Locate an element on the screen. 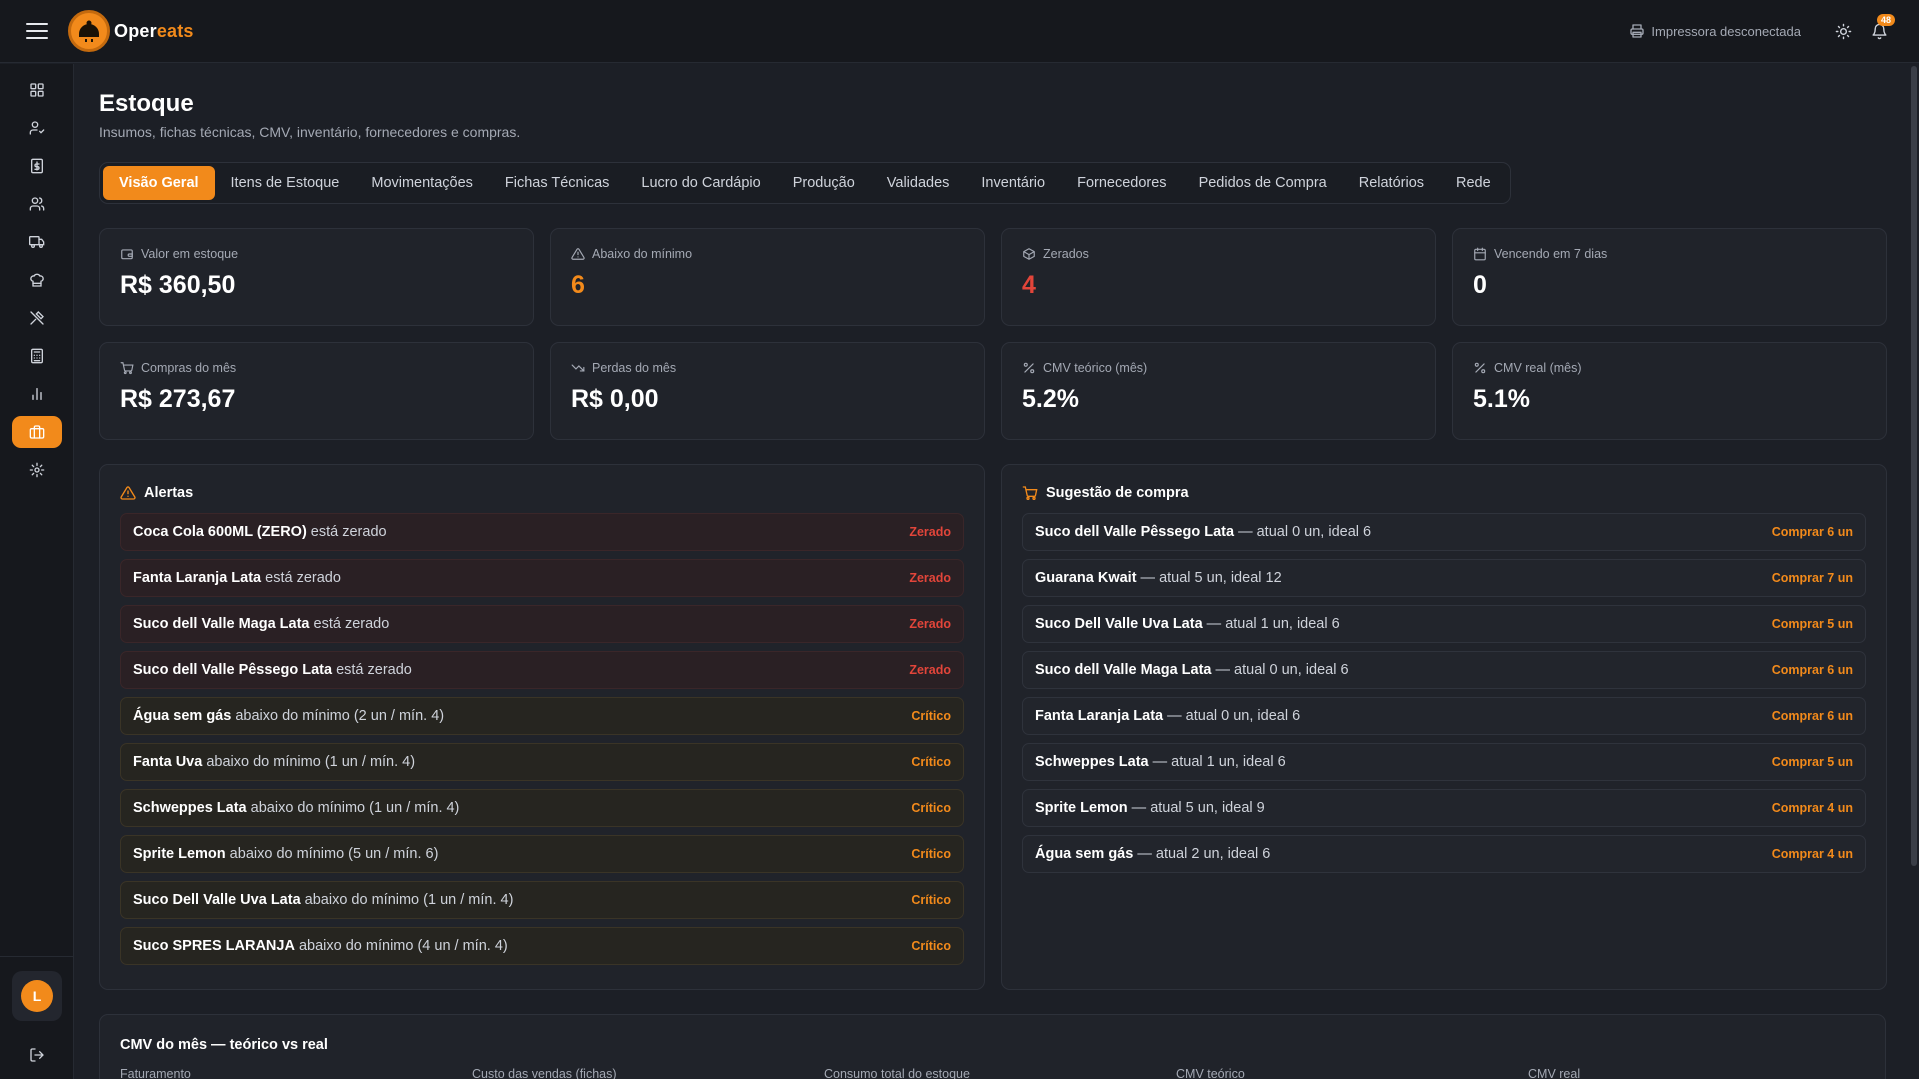 Image resolution: width=1919 pixels, height=1079 pixels. tab-producao: Produção is located at coordinates (824, 183).